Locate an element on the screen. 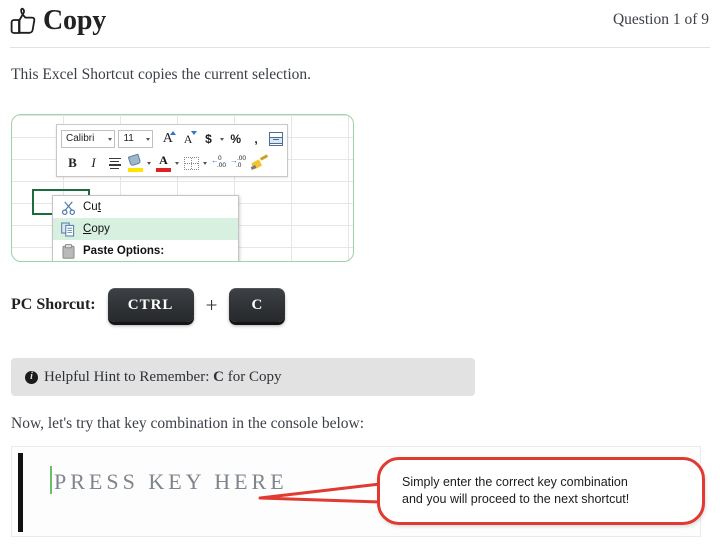 Image resolution: width=720 pixels, height=547 pixels. context-menu-item-copy: Copy is located at coordinates (145, 229).